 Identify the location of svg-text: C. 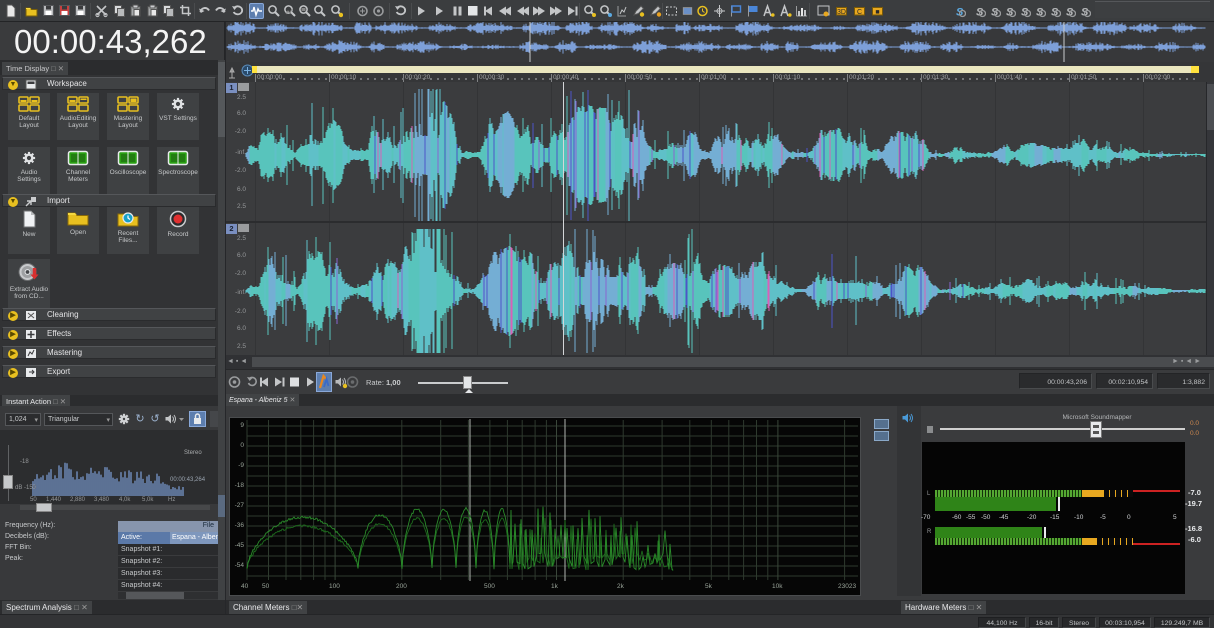
(858, 12).